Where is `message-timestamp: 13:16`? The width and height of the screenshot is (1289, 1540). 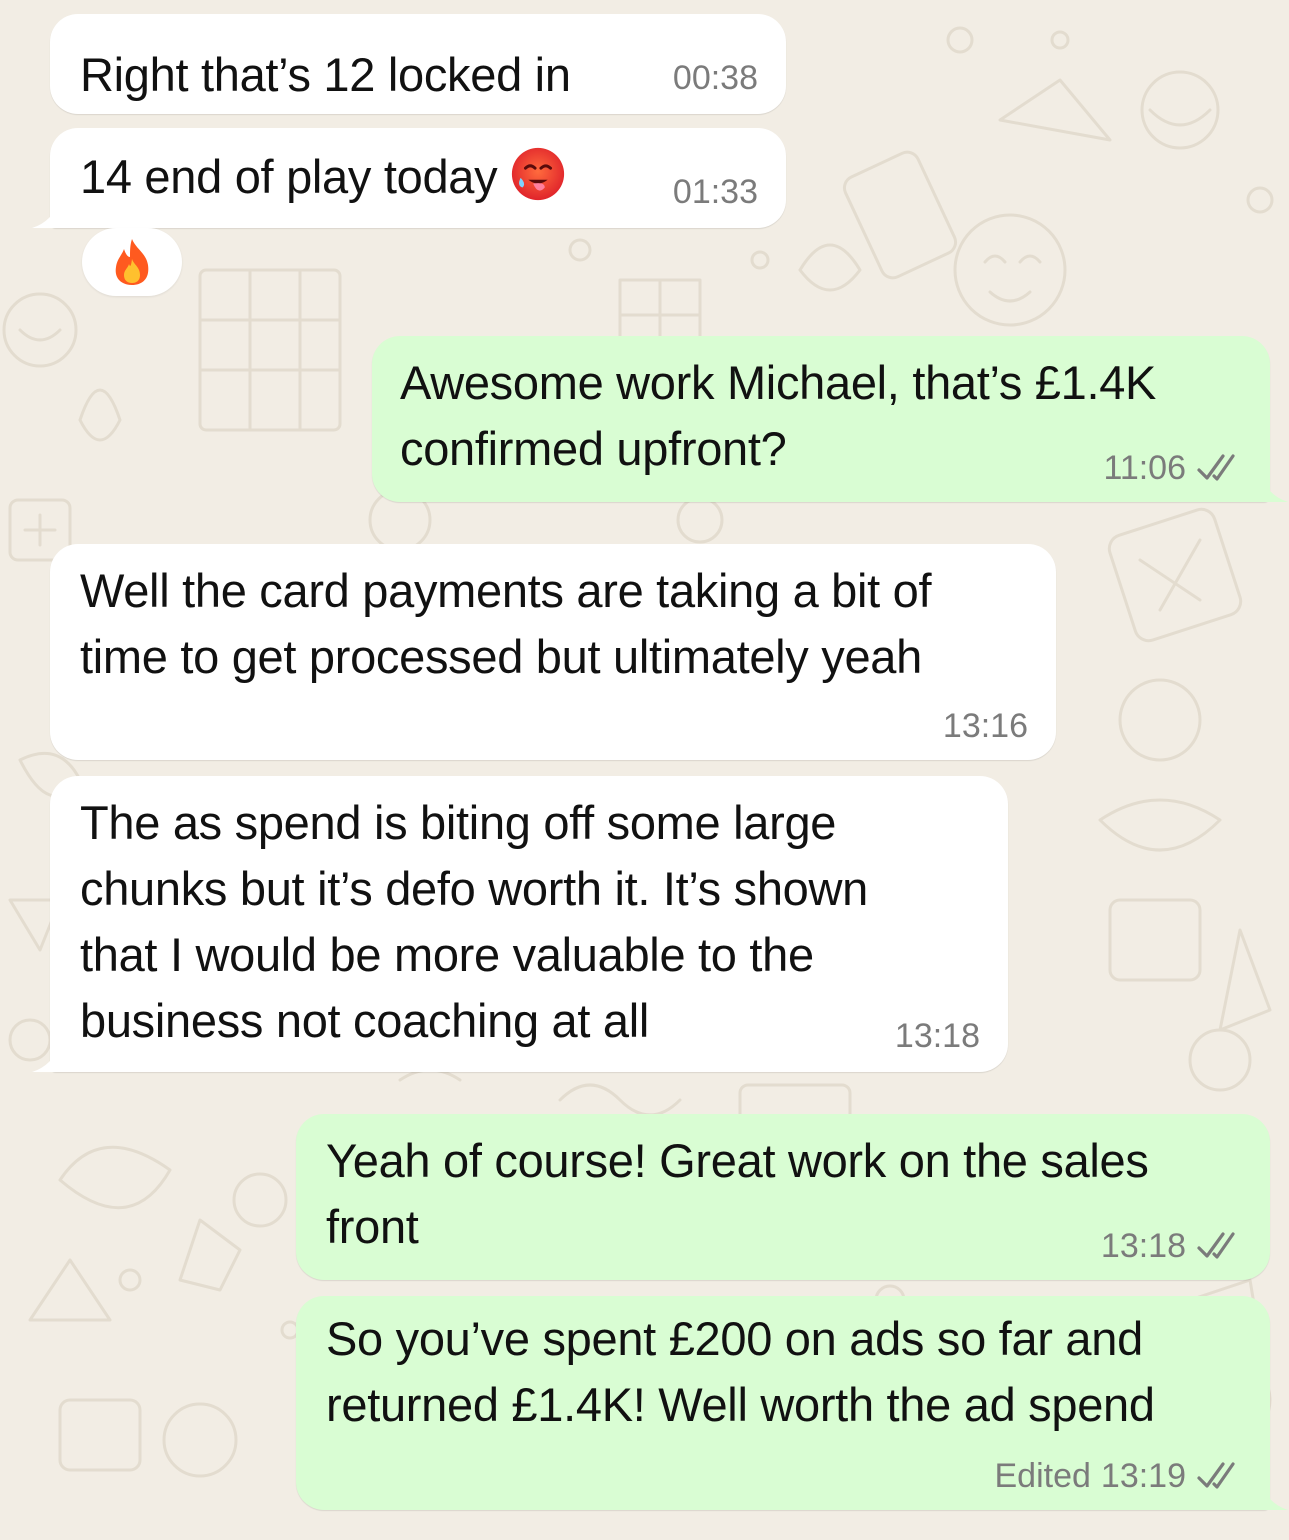 message-timestamp: 13:16 is located at coordinates (985, 726).